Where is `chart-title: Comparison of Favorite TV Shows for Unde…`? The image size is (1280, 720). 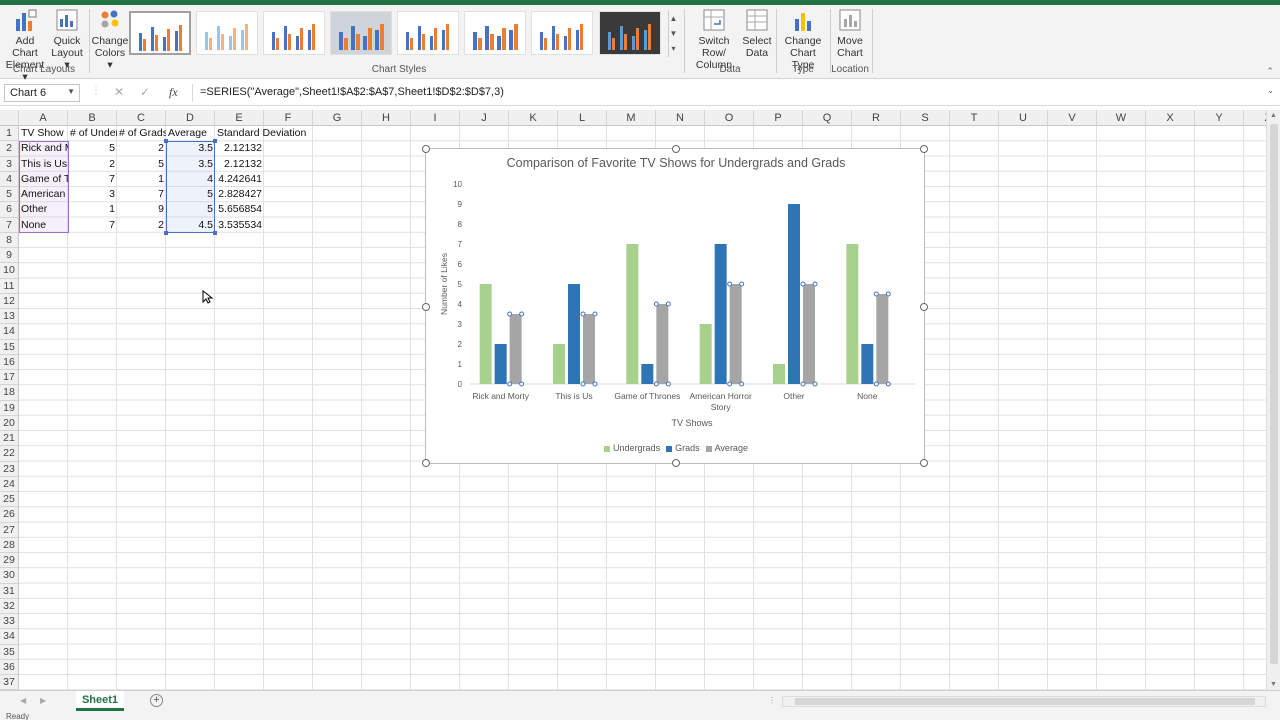 chart-title: Comparison of Favorite TV Shows for Unde… is located at coordinates (676, 163).